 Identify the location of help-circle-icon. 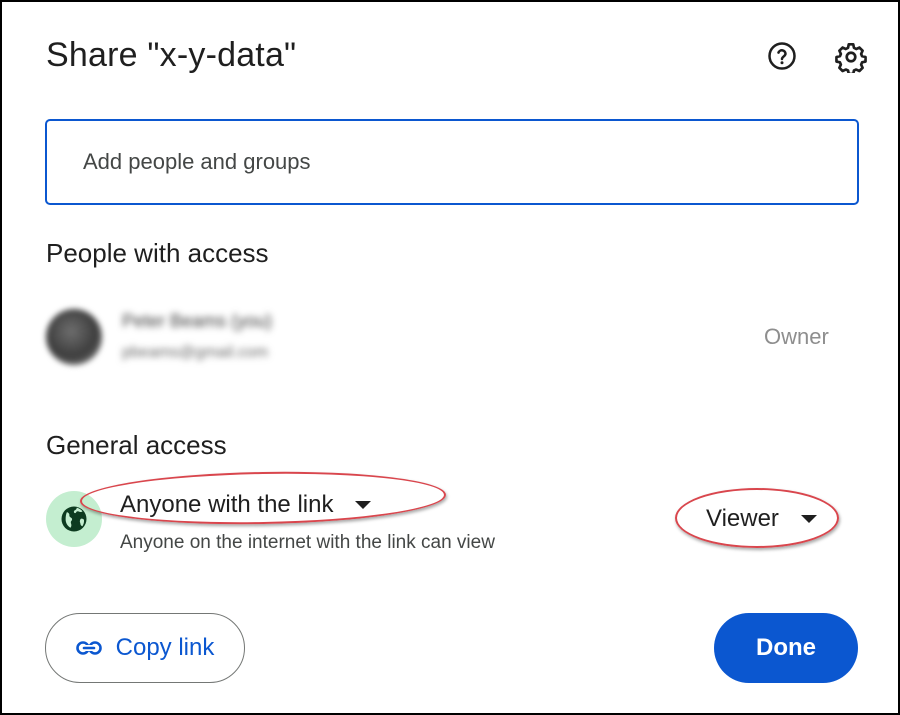
(782, 56).